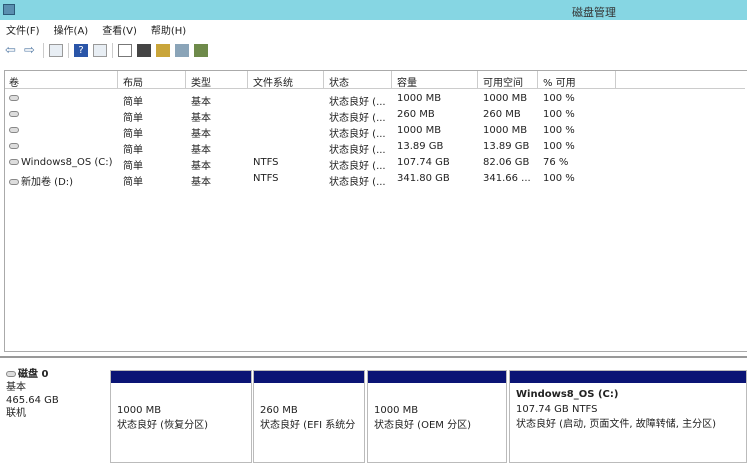 The width and height of the screenshot is (747, 463). What do you see at coordinates (375, 80) in the screenshot?
I see `list-header: 卷 布局 类型 文件系统 状态 容量 可用空间 % 可用` at bounding box center [375, 80].